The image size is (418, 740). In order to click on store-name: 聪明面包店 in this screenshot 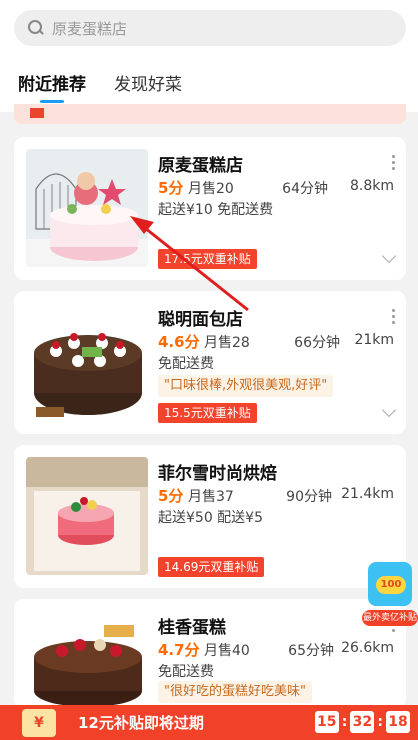, I will do `click(200, 317)`.